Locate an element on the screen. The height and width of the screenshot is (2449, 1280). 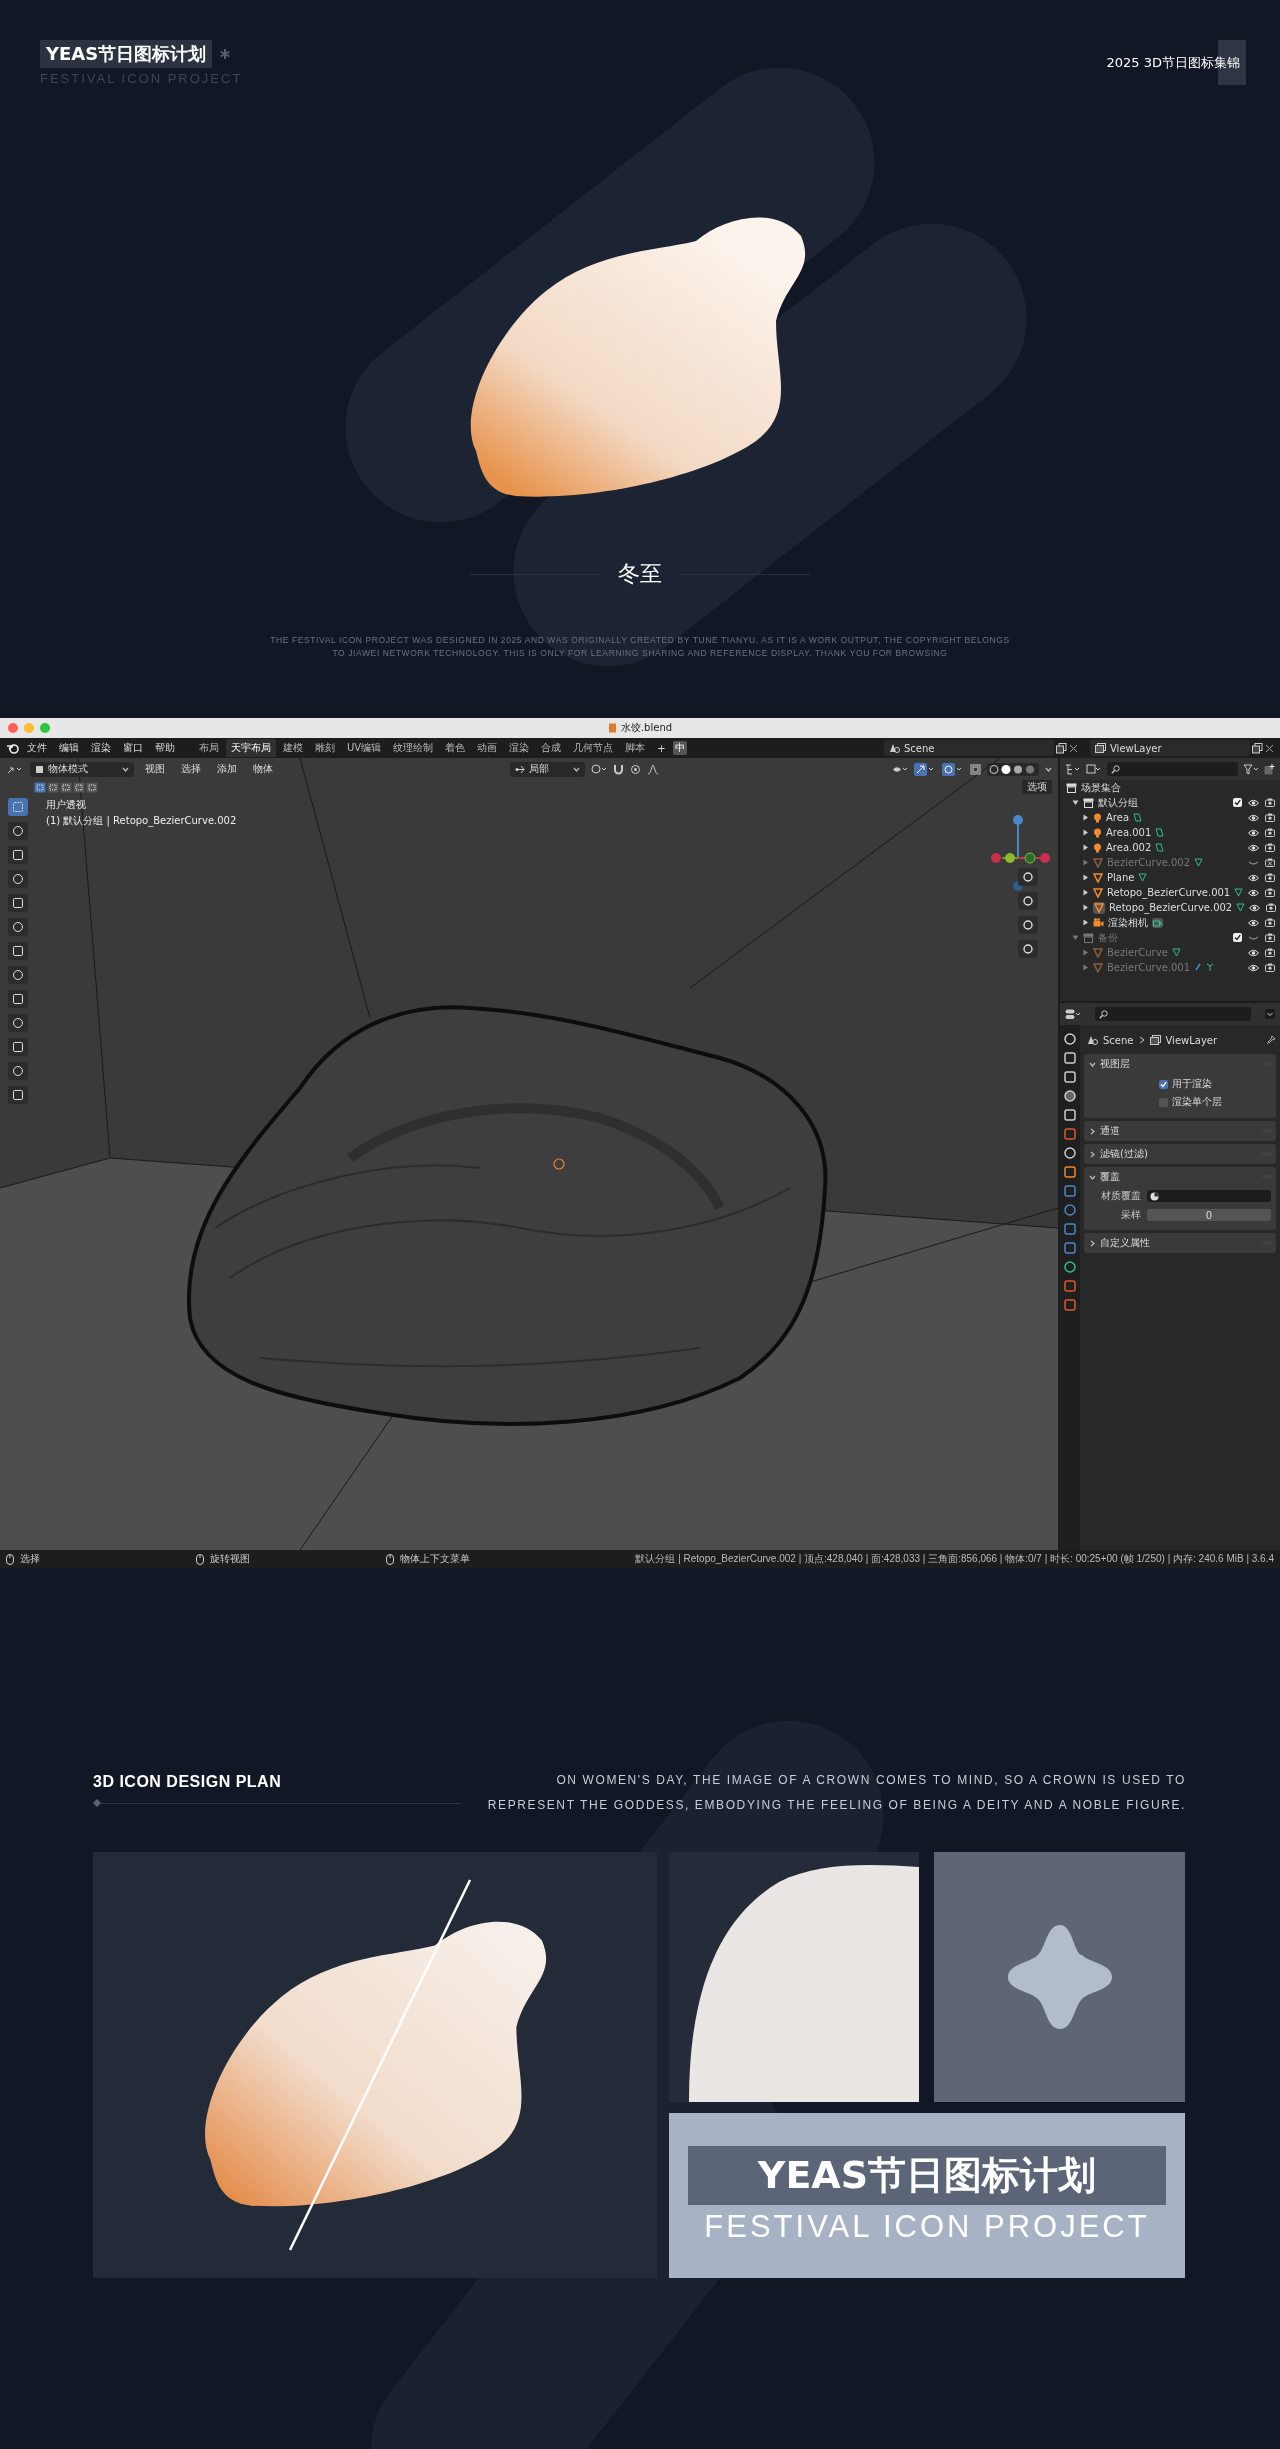
view-layer-field: ViewLayer is located at coordinates (1170, 748).